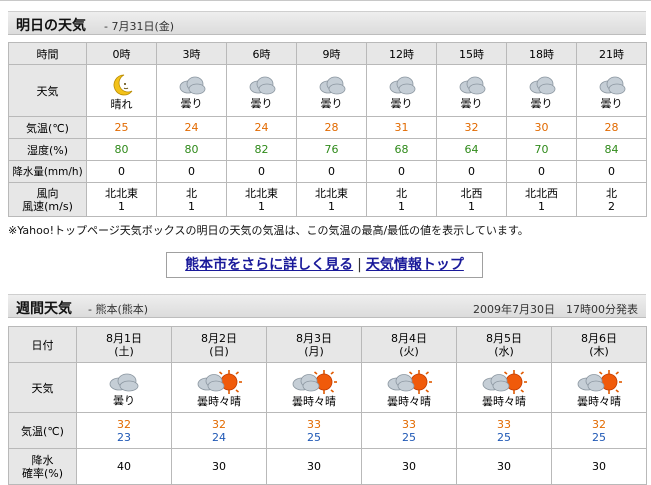 The height and width of the screenshot is (485, 651). What do you see at coordinates (261, 149) in the screenshot?
I see `humidity-cell: 82` at bounding box center [261, 149].